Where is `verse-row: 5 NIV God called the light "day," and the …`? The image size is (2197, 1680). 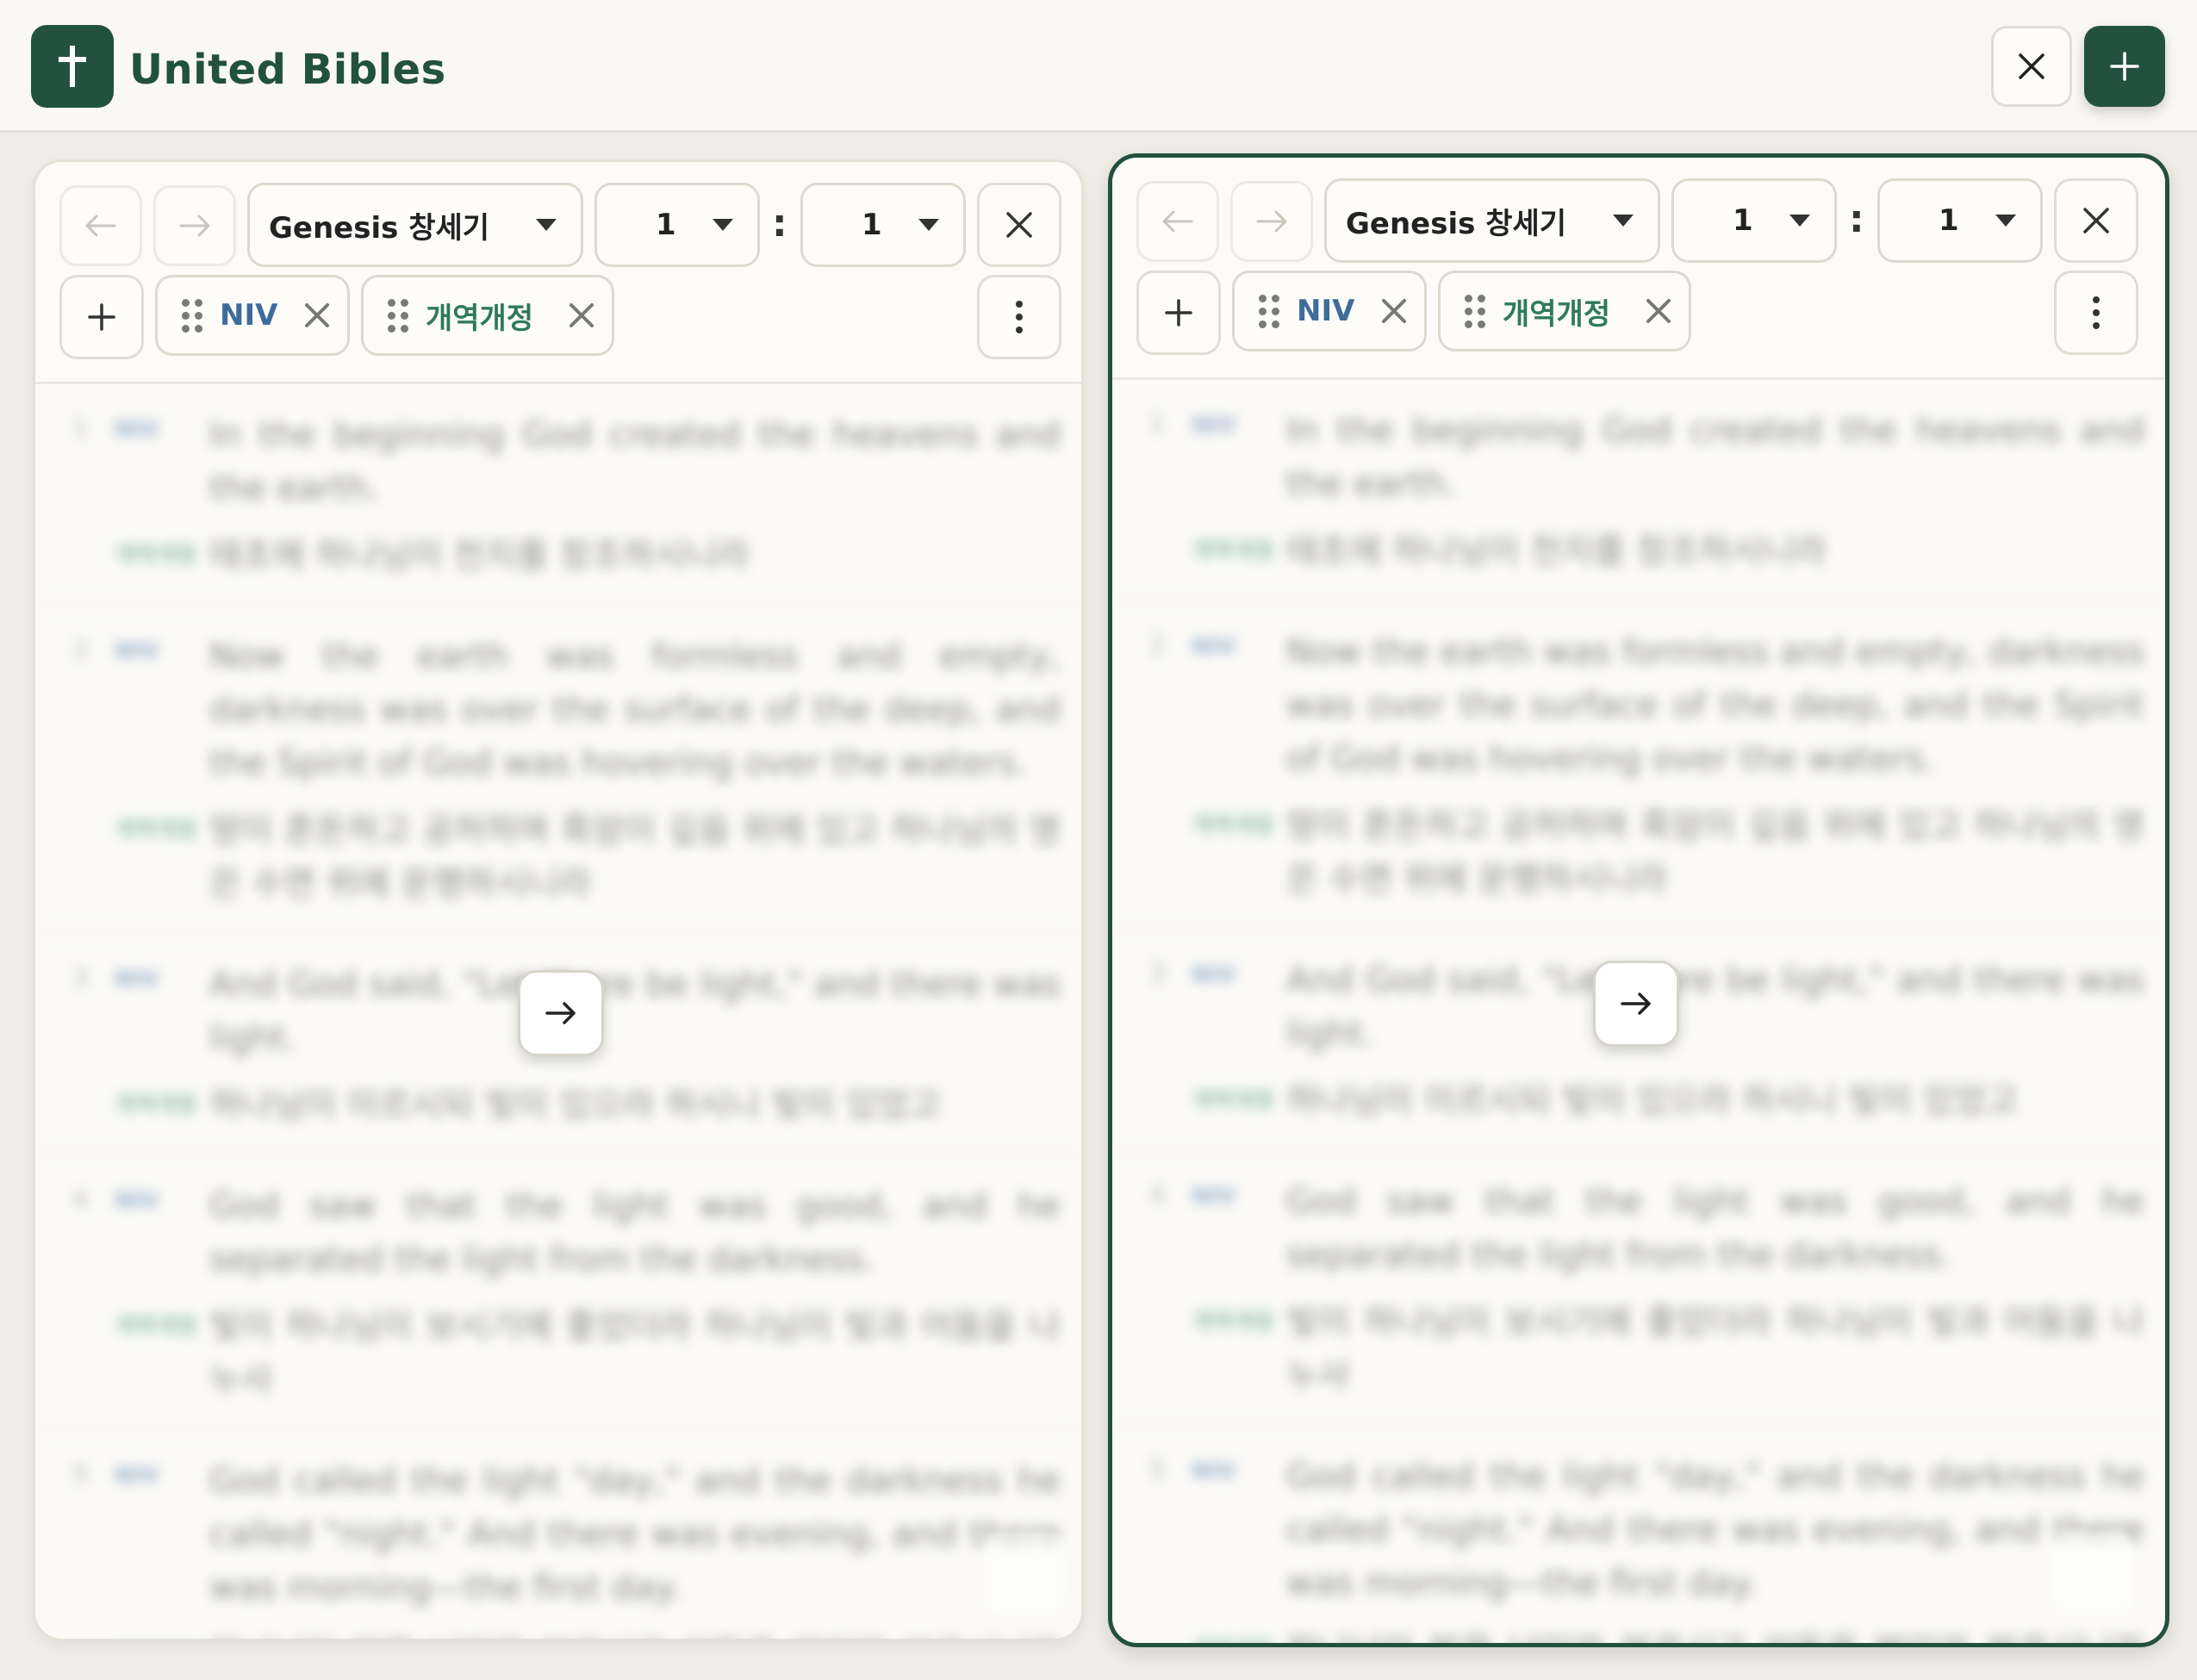
verse-row: 5 NIV God called the light "day," and the … is located at coordinates (1639, 1535).